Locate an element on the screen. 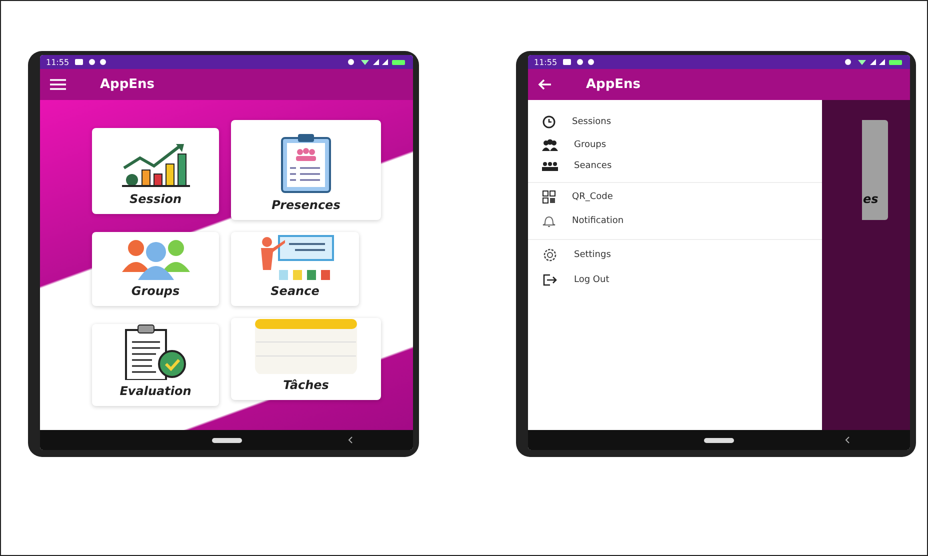  notepad-icon is located at coordinates (306, 346).